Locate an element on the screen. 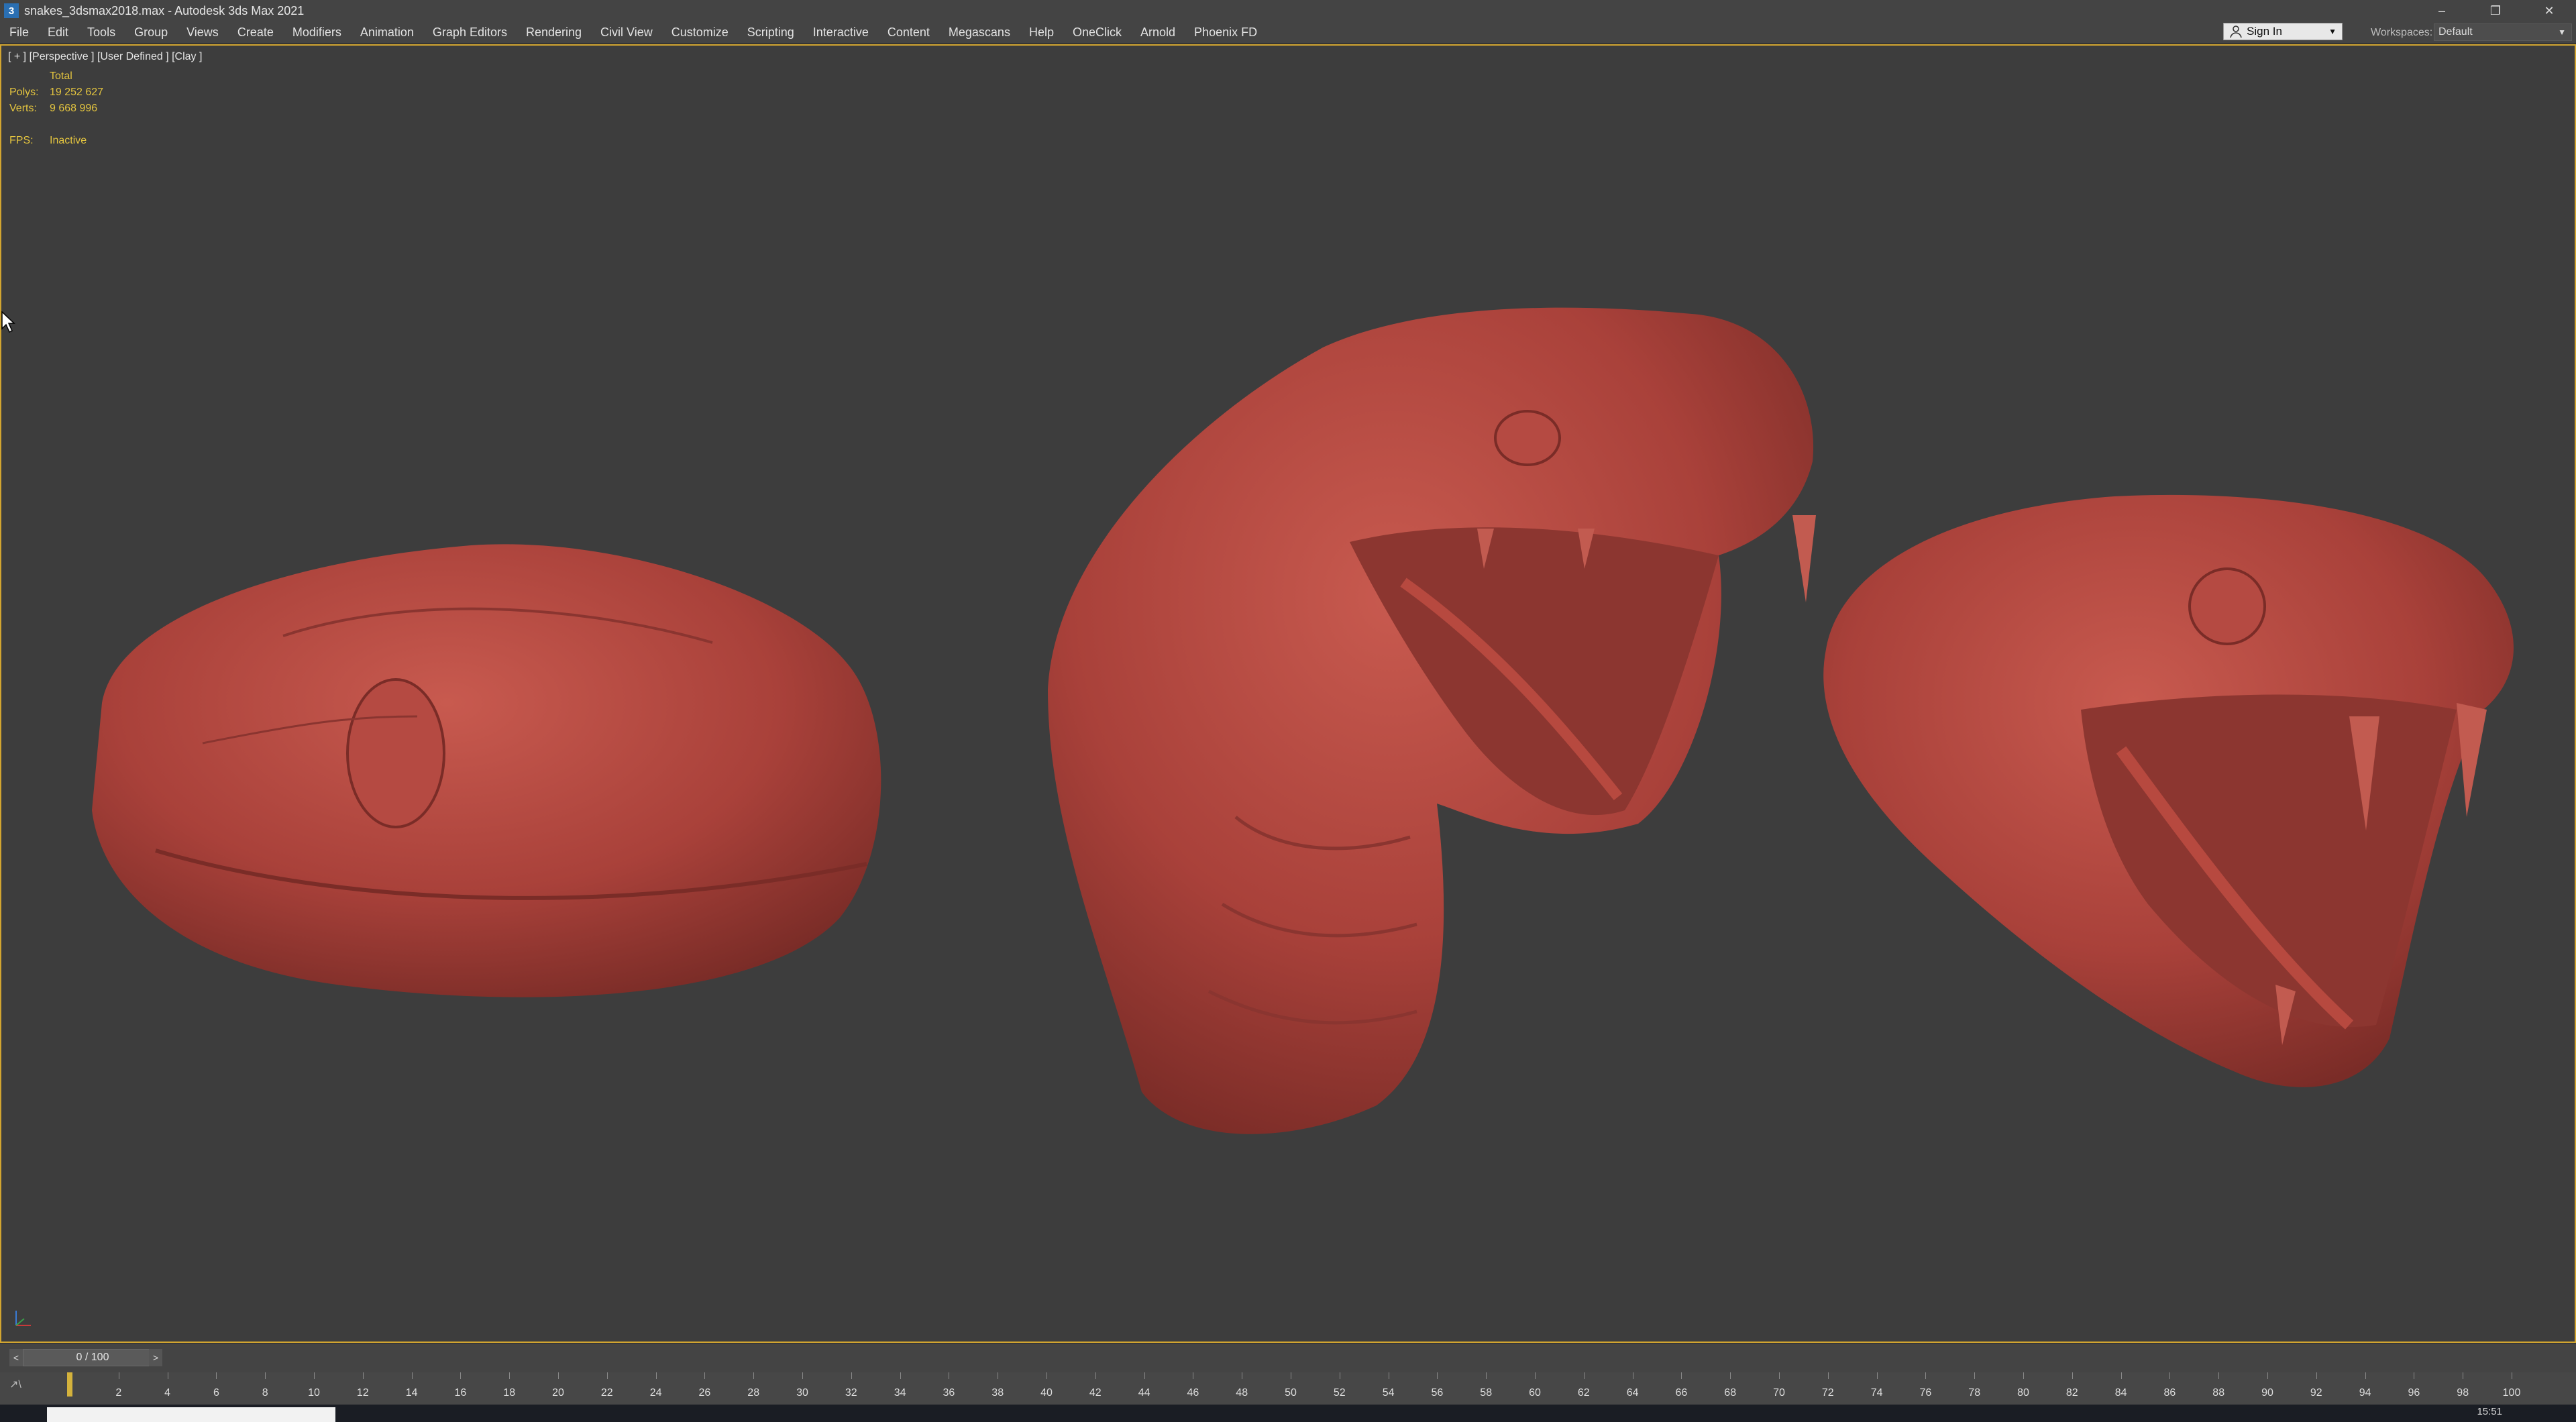  menu-interactive: Interactive is located at coordinates (841, 32).